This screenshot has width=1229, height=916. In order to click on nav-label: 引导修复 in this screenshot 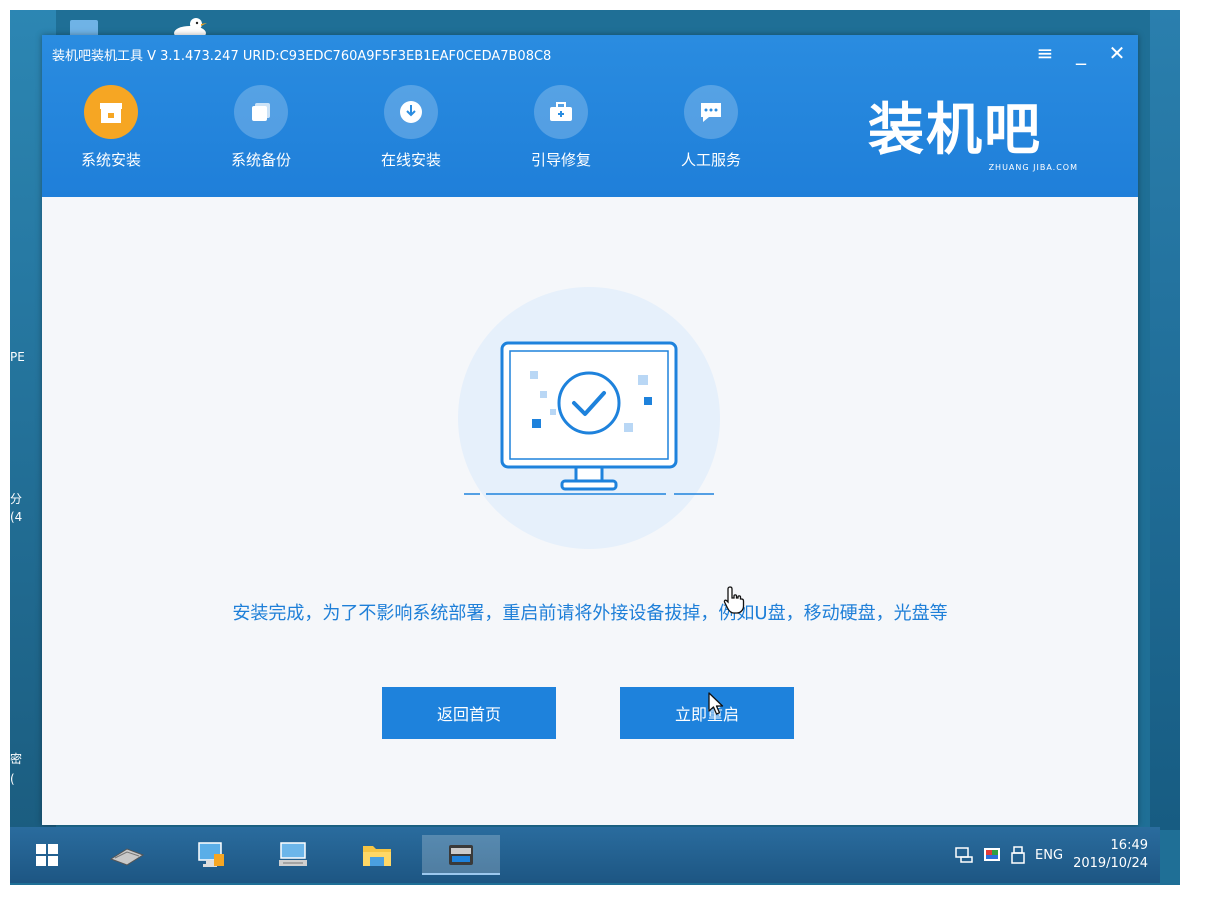, I will do `click(560, 160)`.